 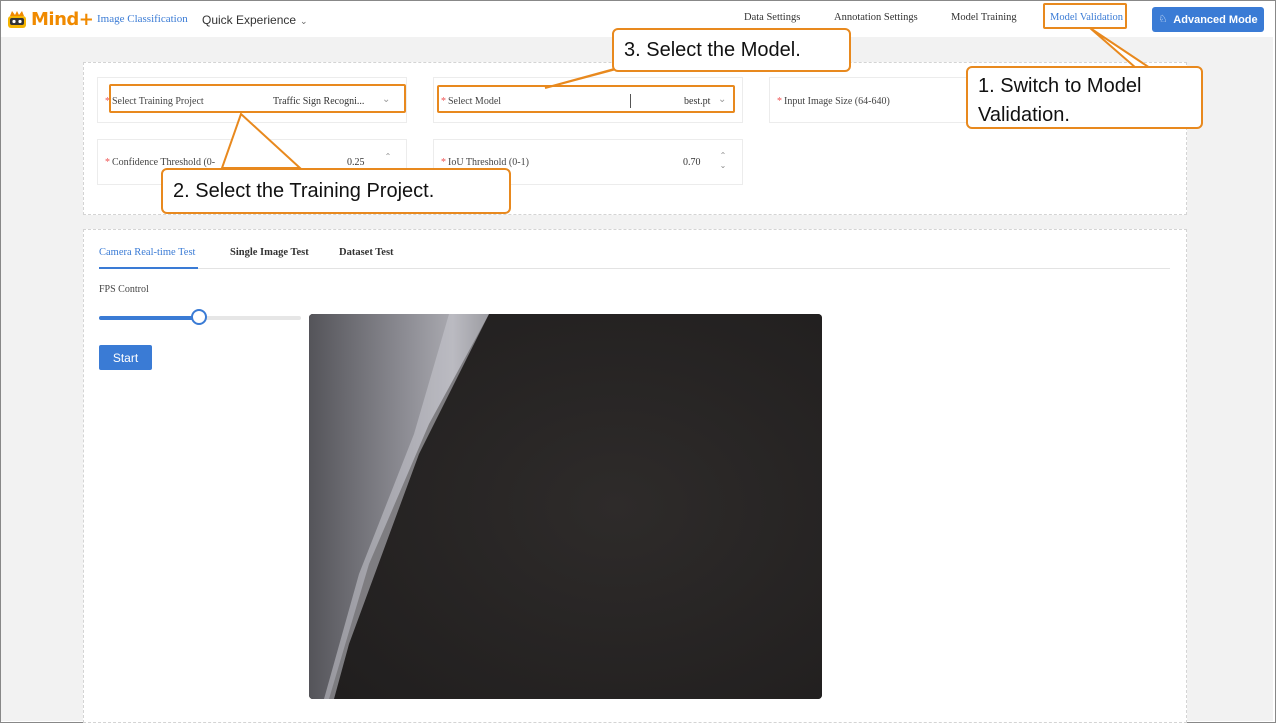 I want to click on input-size-field: * Input Image Size (64-640), so click(x=884, y=100).